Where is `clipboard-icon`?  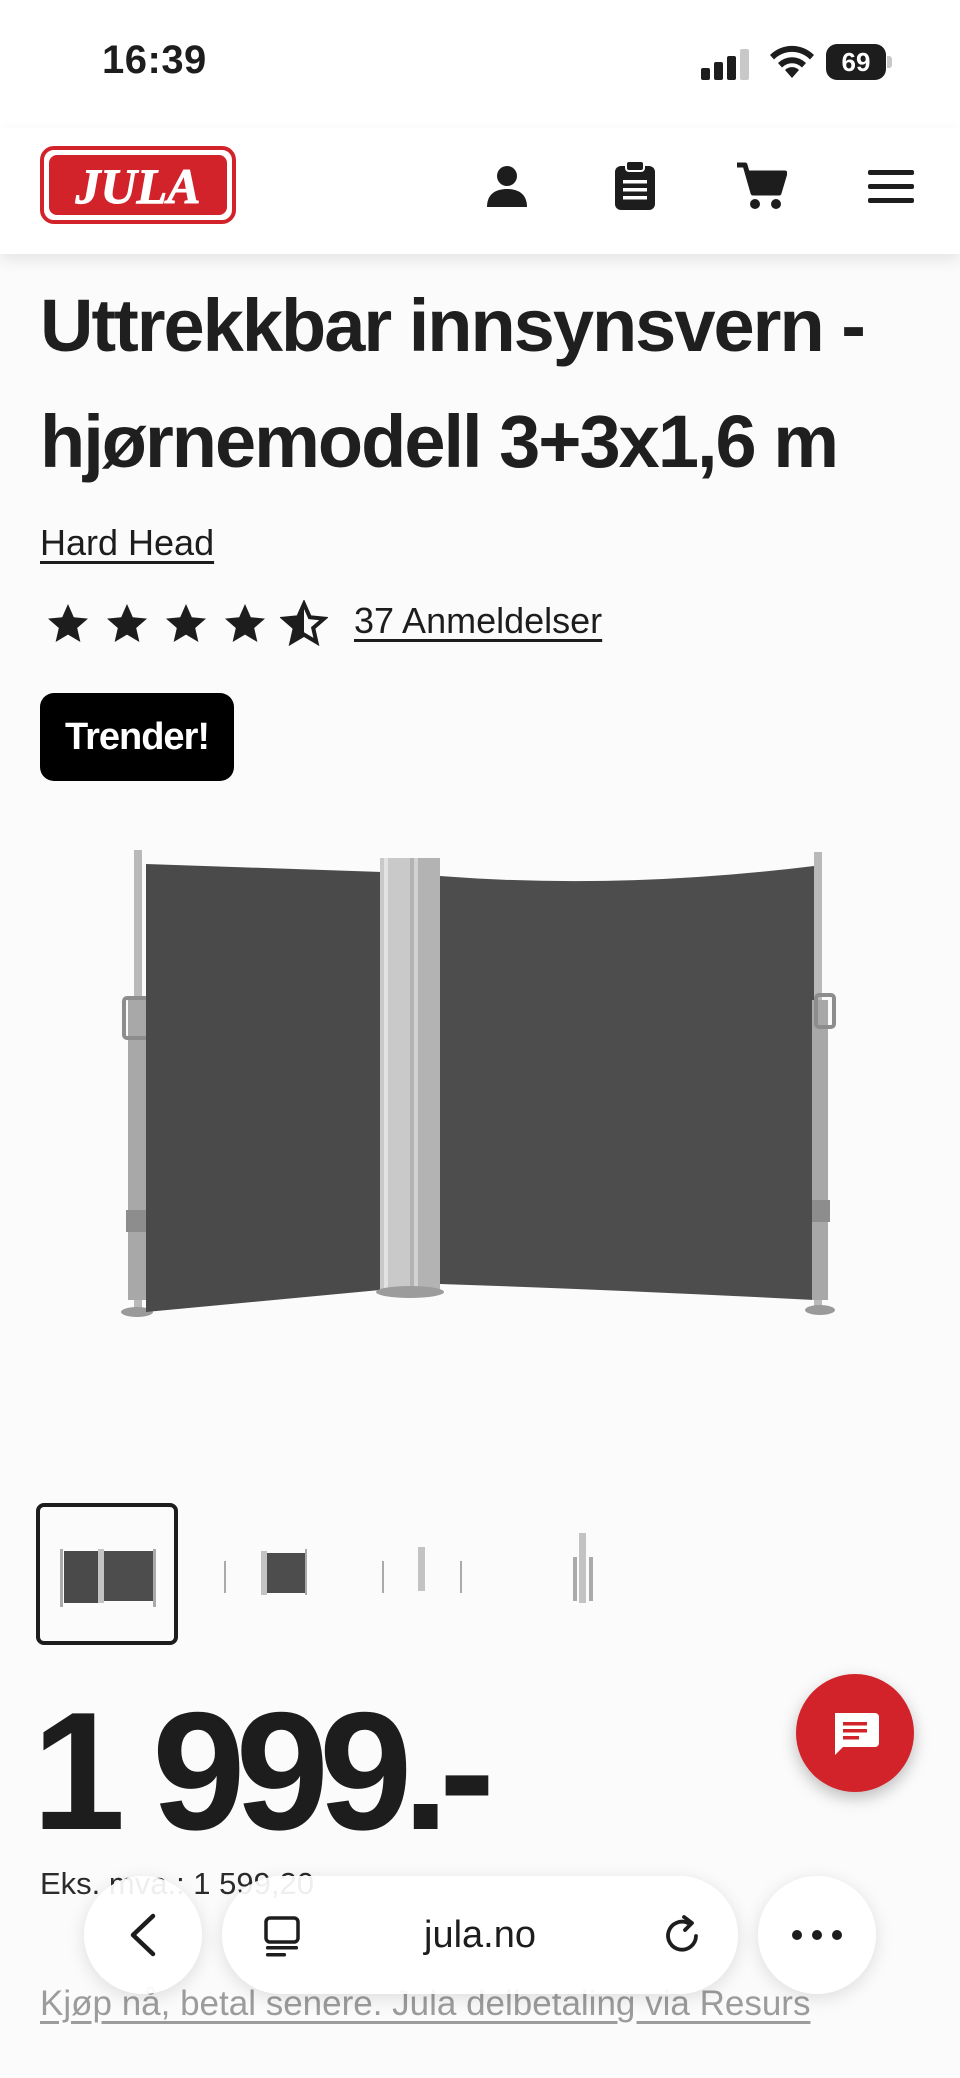 clipboard-icon is located at coordinates (635, 185).